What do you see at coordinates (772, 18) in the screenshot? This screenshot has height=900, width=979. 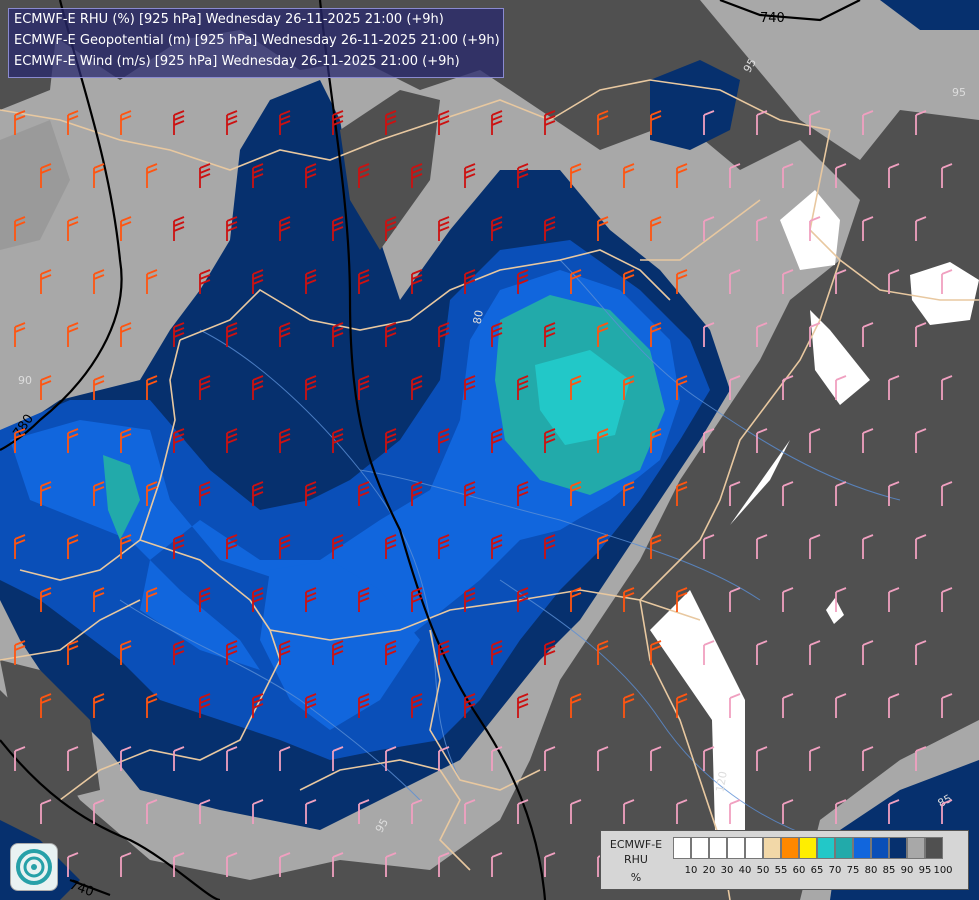 I see `contour-label-740-top: 740` at bounding box center [772, 18].